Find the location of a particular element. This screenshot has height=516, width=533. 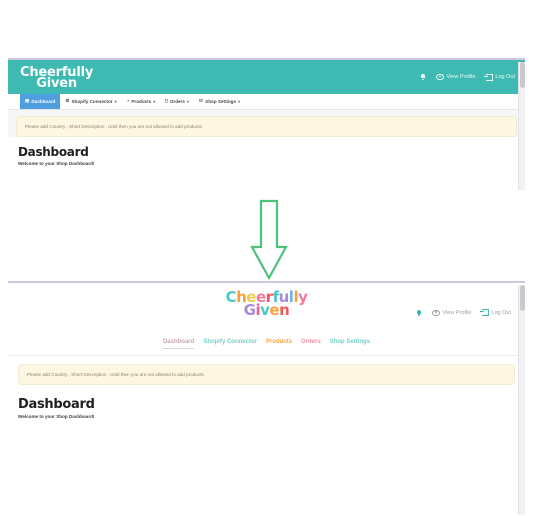

tag-icon: ◖ is located at coordinates (128, 101).